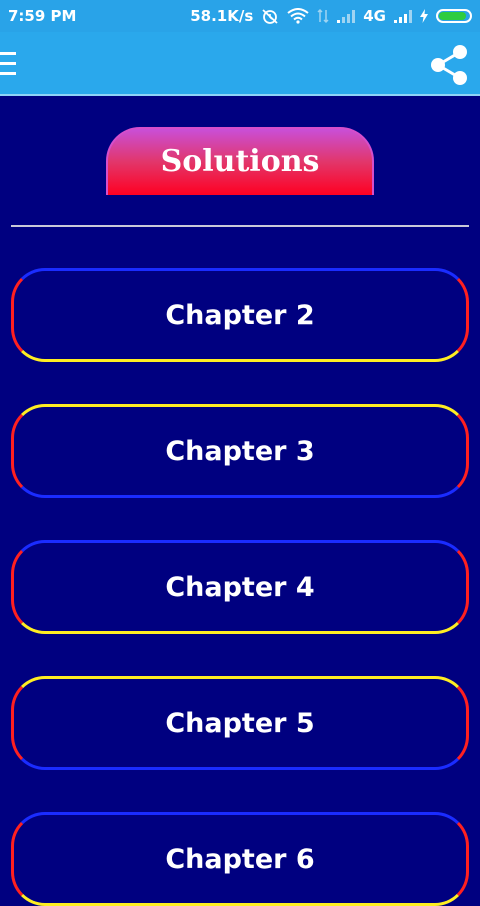  I want to click on chapter-button-2: Chapter 2, so click(240, 315).